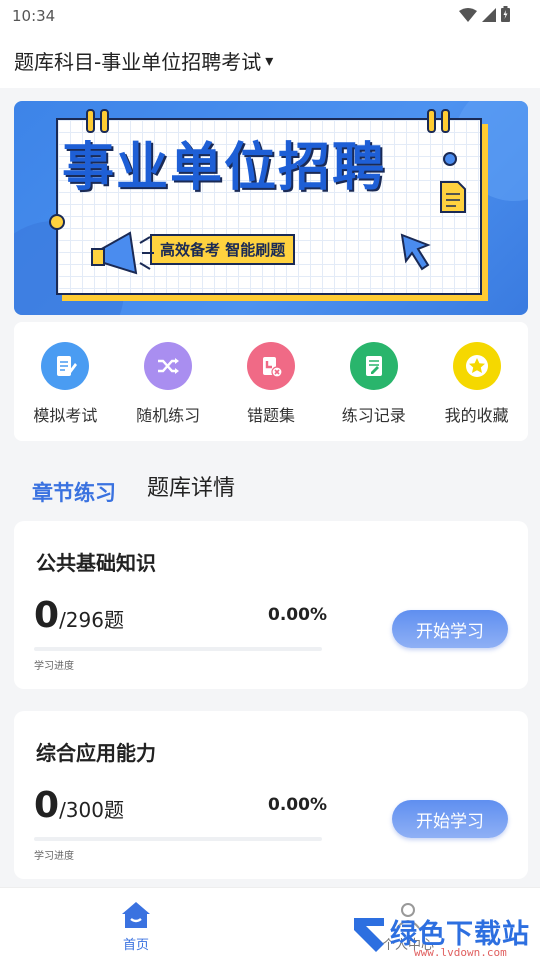 The width and height of the screenshot is (540, 960). What do you see at coordinates (373, 366) in the screenshot?
I see `record-icon` at bounding box center [373, 366].